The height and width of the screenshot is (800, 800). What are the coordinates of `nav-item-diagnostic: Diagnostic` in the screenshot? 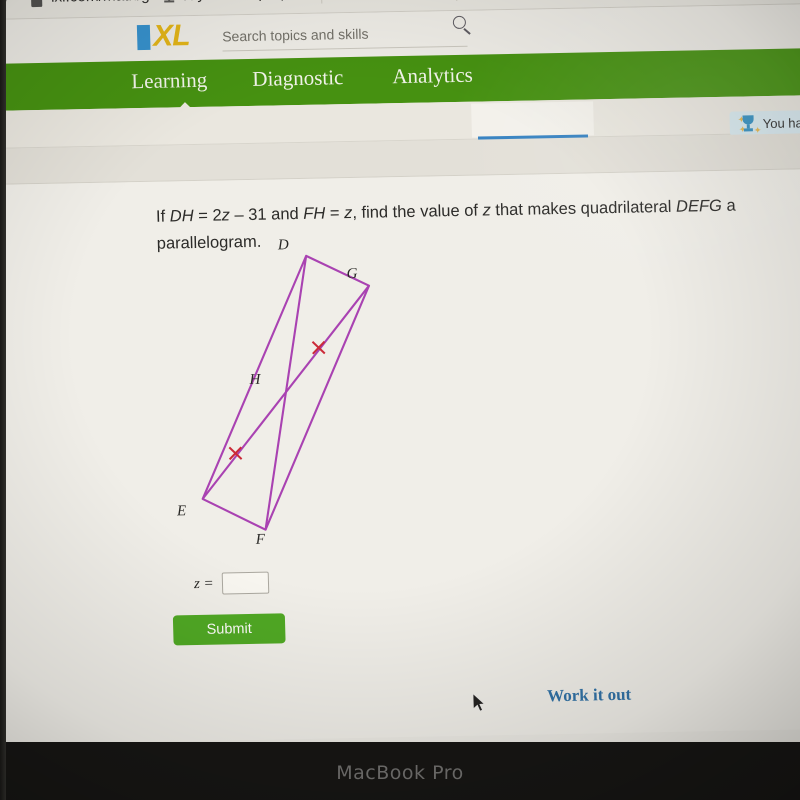 It's located at (298, 78).